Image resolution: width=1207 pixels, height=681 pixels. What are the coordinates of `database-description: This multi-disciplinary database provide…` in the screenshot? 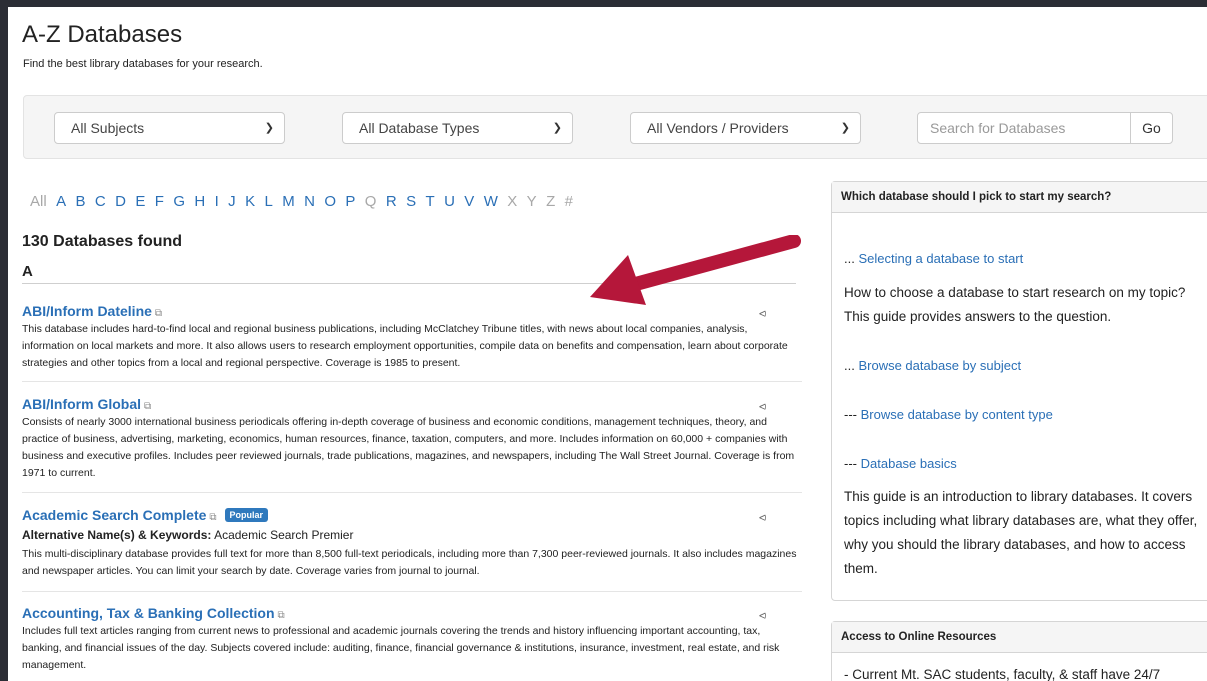 It's located at (409, 562).